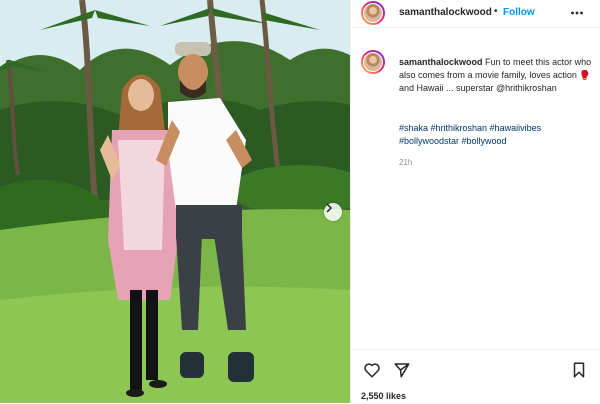 This screenshot has height=404, width=600. I want to click on avatar-image, so click(373, 13).